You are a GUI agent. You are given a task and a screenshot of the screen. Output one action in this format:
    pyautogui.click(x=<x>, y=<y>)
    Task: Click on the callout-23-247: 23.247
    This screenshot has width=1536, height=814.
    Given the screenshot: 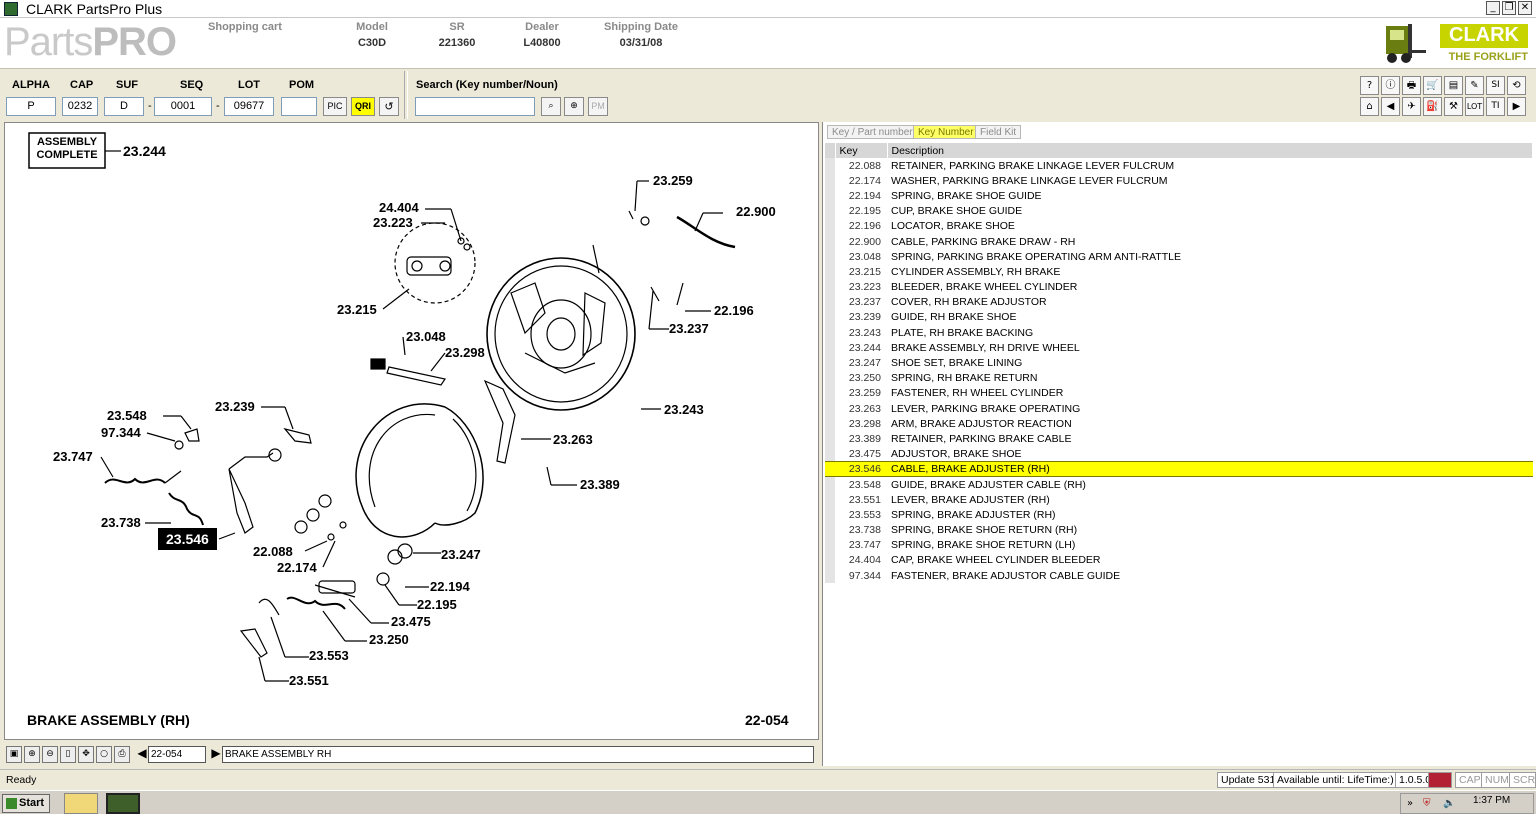 What is the action you would take?
    pyautogui.click(x=461, y=554)
    